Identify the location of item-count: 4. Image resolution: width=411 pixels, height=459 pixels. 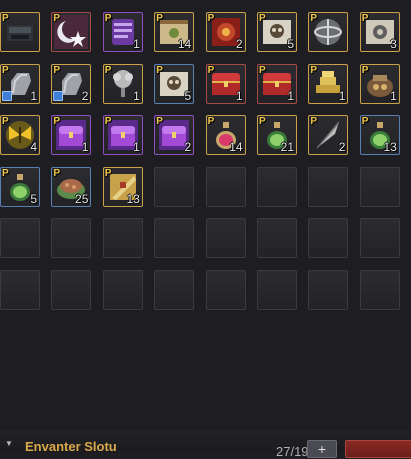
(33, 147).